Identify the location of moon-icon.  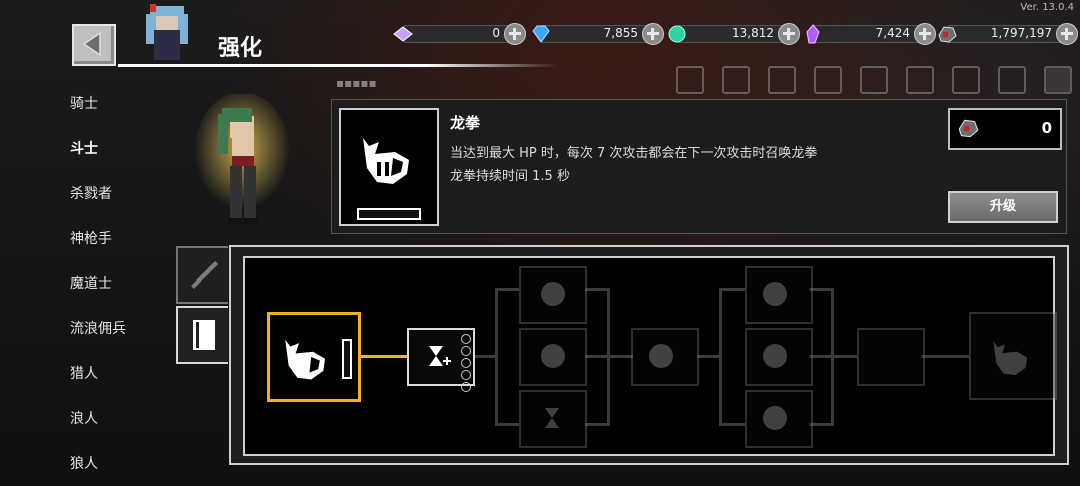
(885, 356).